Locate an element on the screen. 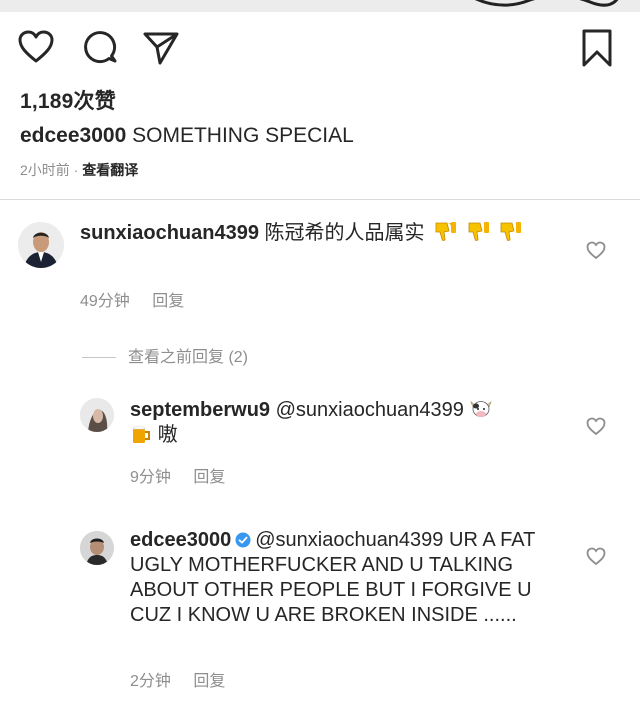 The width and height of the screenshot is (640, 706). post-caption: edcee3000 SOMETHING SPECIAL is located at coordinates (187, 136).